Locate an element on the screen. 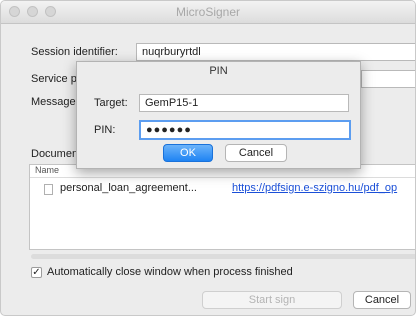 Image resolution: width=416 pixels, height=316 pixels. documents-label: Documen is located at coordinates (55, 154).